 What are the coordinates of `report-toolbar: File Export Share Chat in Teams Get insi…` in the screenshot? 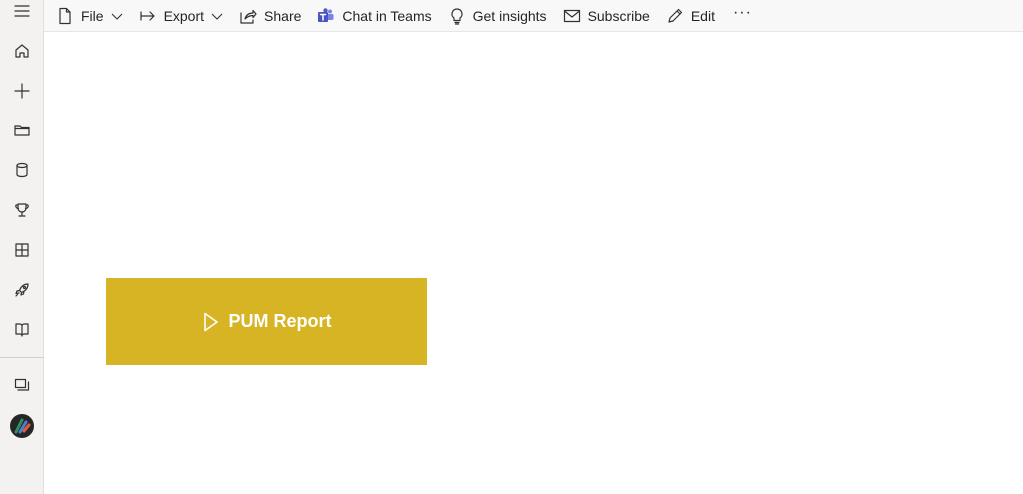 It's located at (533, 16).